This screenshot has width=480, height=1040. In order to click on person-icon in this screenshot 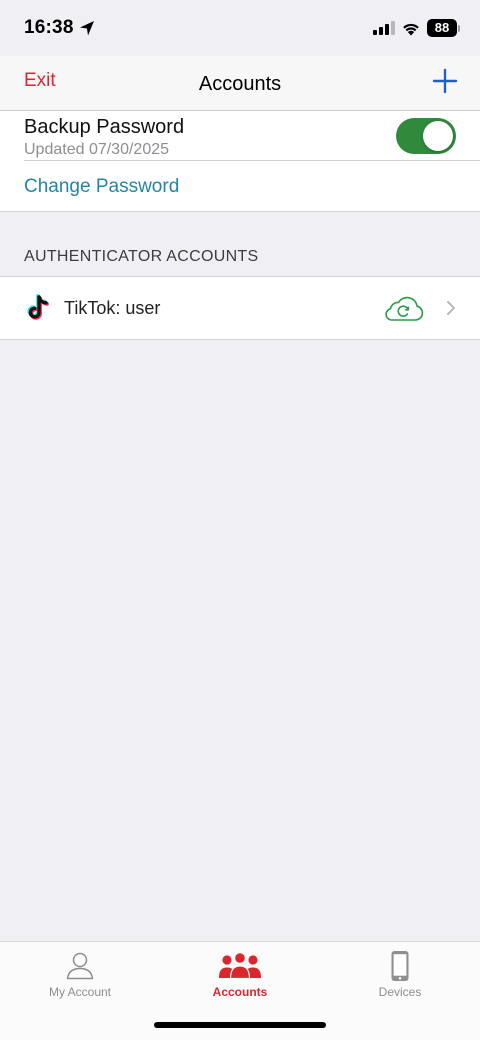, I will do `click(80, 966)`.